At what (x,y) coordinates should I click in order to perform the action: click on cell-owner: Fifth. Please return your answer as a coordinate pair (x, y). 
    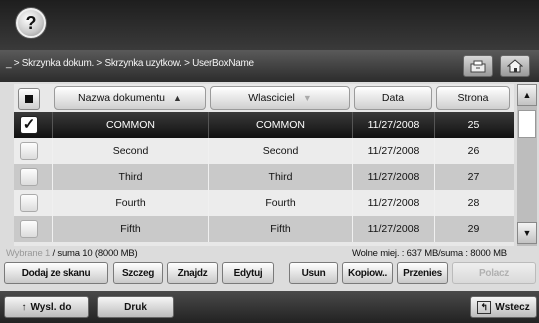
    Looking at the image, I should click on (280, 229).